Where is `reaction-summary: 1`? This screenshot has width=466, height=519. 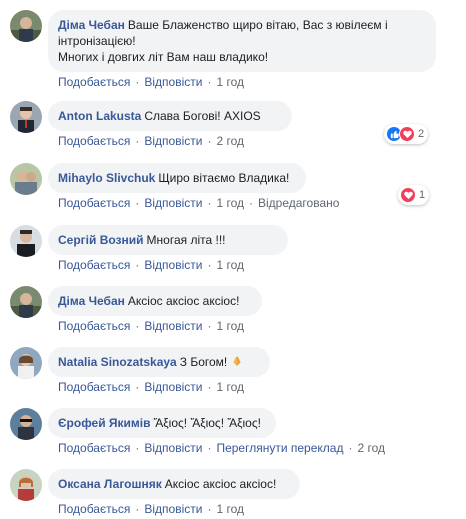
reaction-summary: 1 is located at coordinates (414, 195).